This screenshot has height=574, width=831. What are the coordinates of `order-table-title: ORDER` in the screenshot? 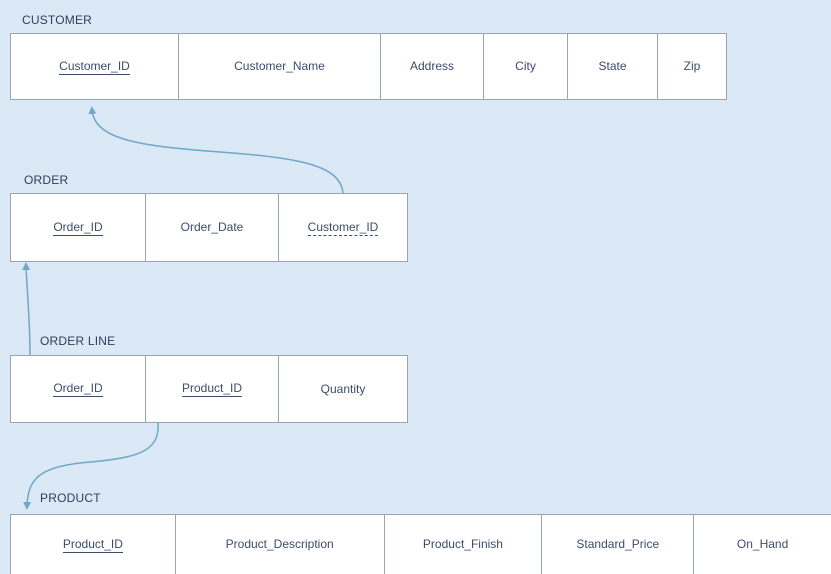 It's located at (46, 180).